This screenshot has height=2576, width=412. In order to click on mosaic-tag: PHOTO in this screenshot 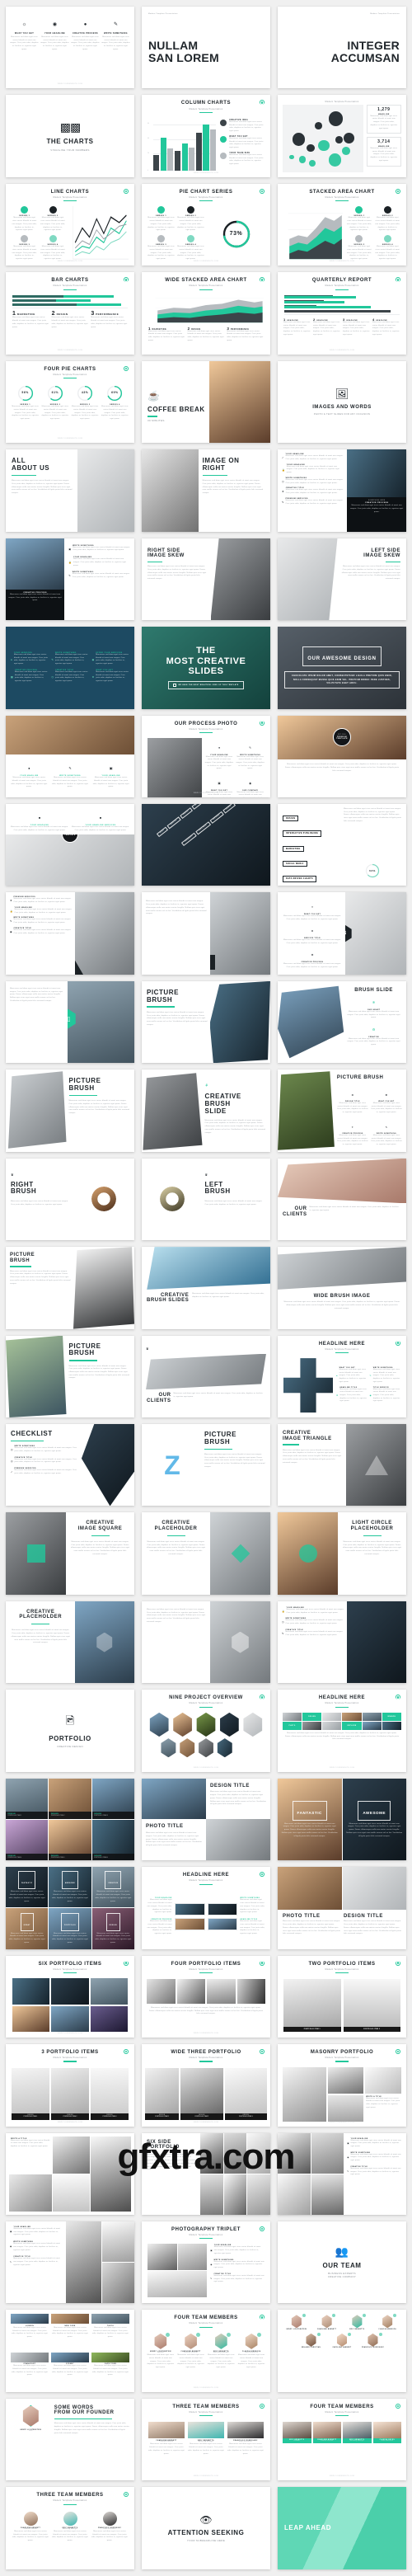, I will do `click(292, 1725)`.